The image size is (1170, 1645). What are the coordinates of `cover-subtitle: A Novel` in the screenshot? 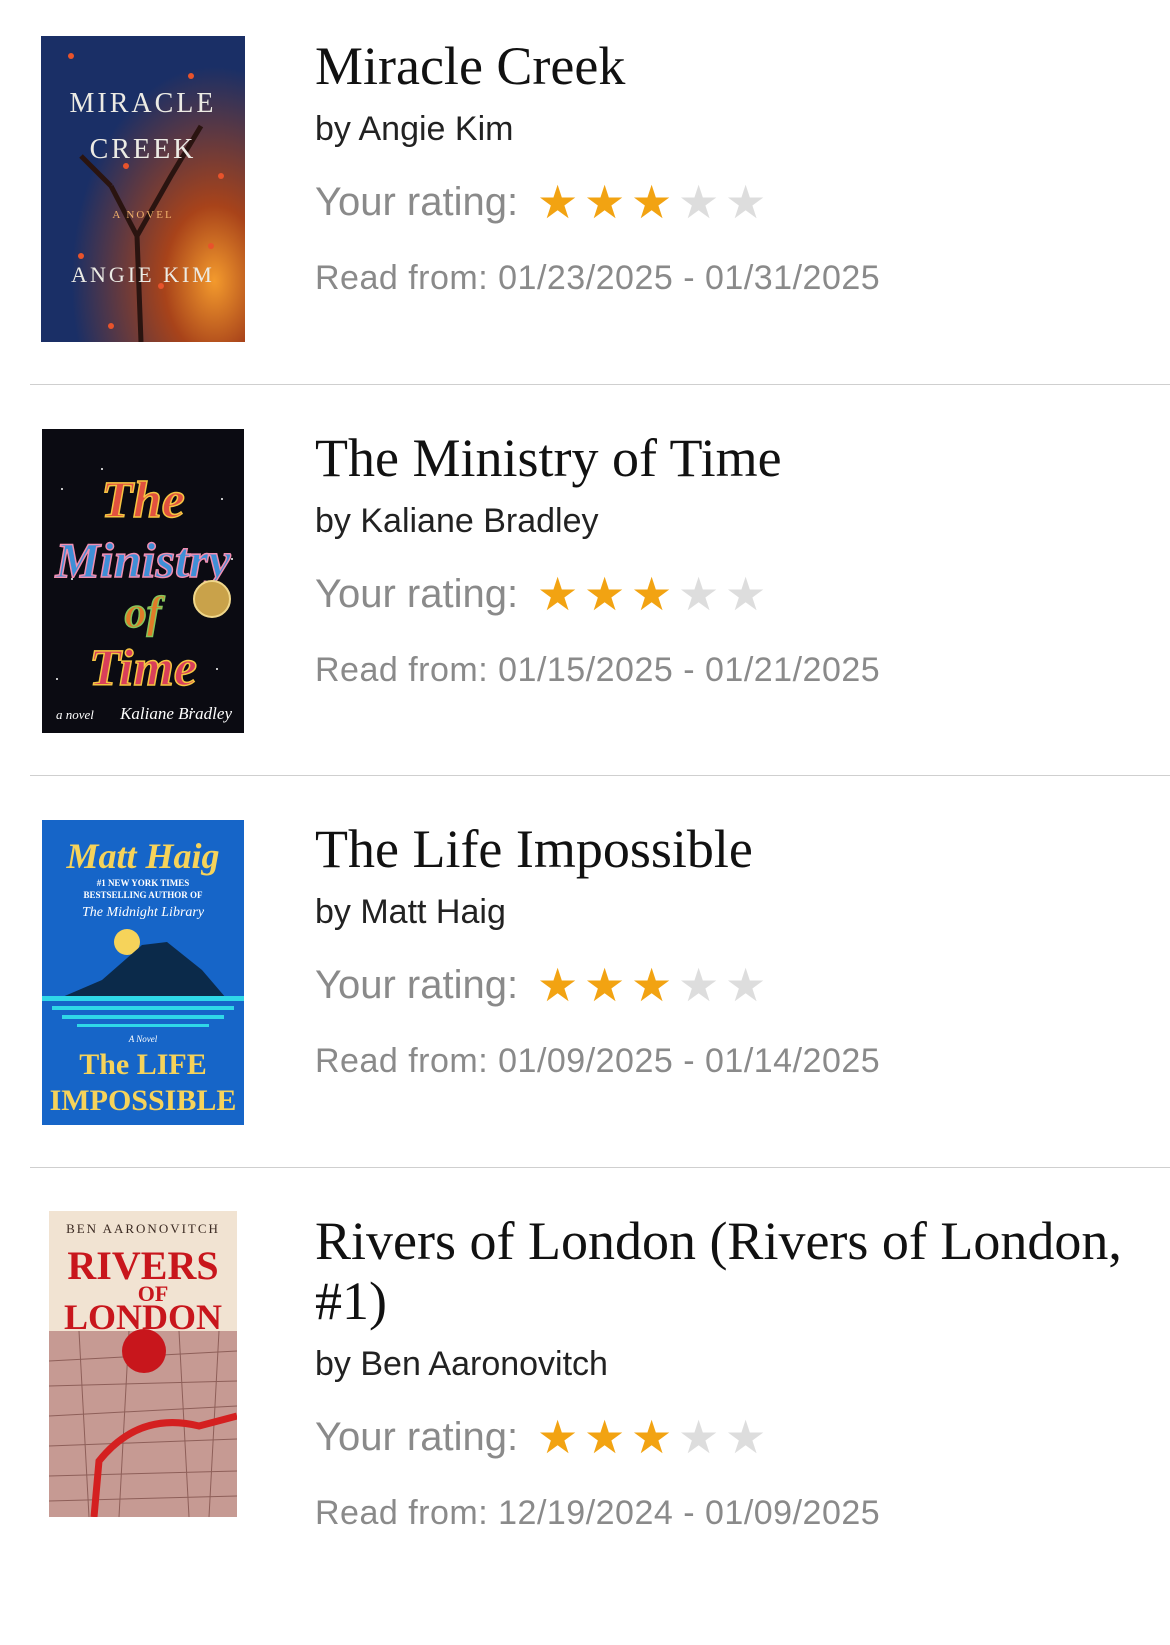 It's located at (143, 1039).